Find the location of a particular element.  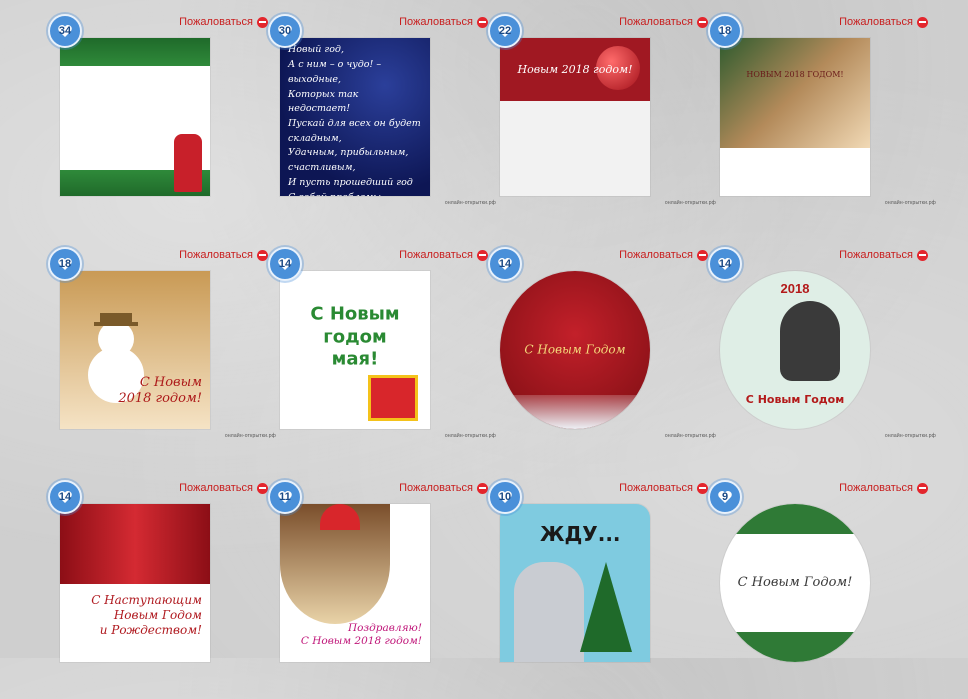

postcard-text: С Новым Годом is located at coordinates (575, 349).